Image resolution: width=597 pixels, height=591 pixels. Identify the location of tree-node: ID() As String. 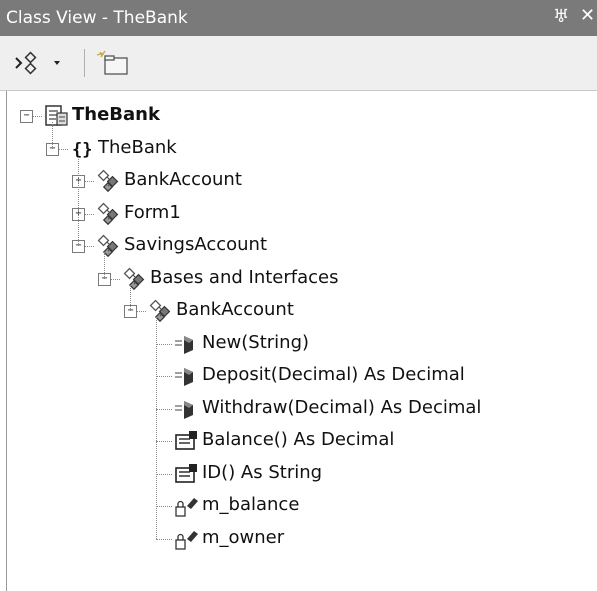
(385, 474).